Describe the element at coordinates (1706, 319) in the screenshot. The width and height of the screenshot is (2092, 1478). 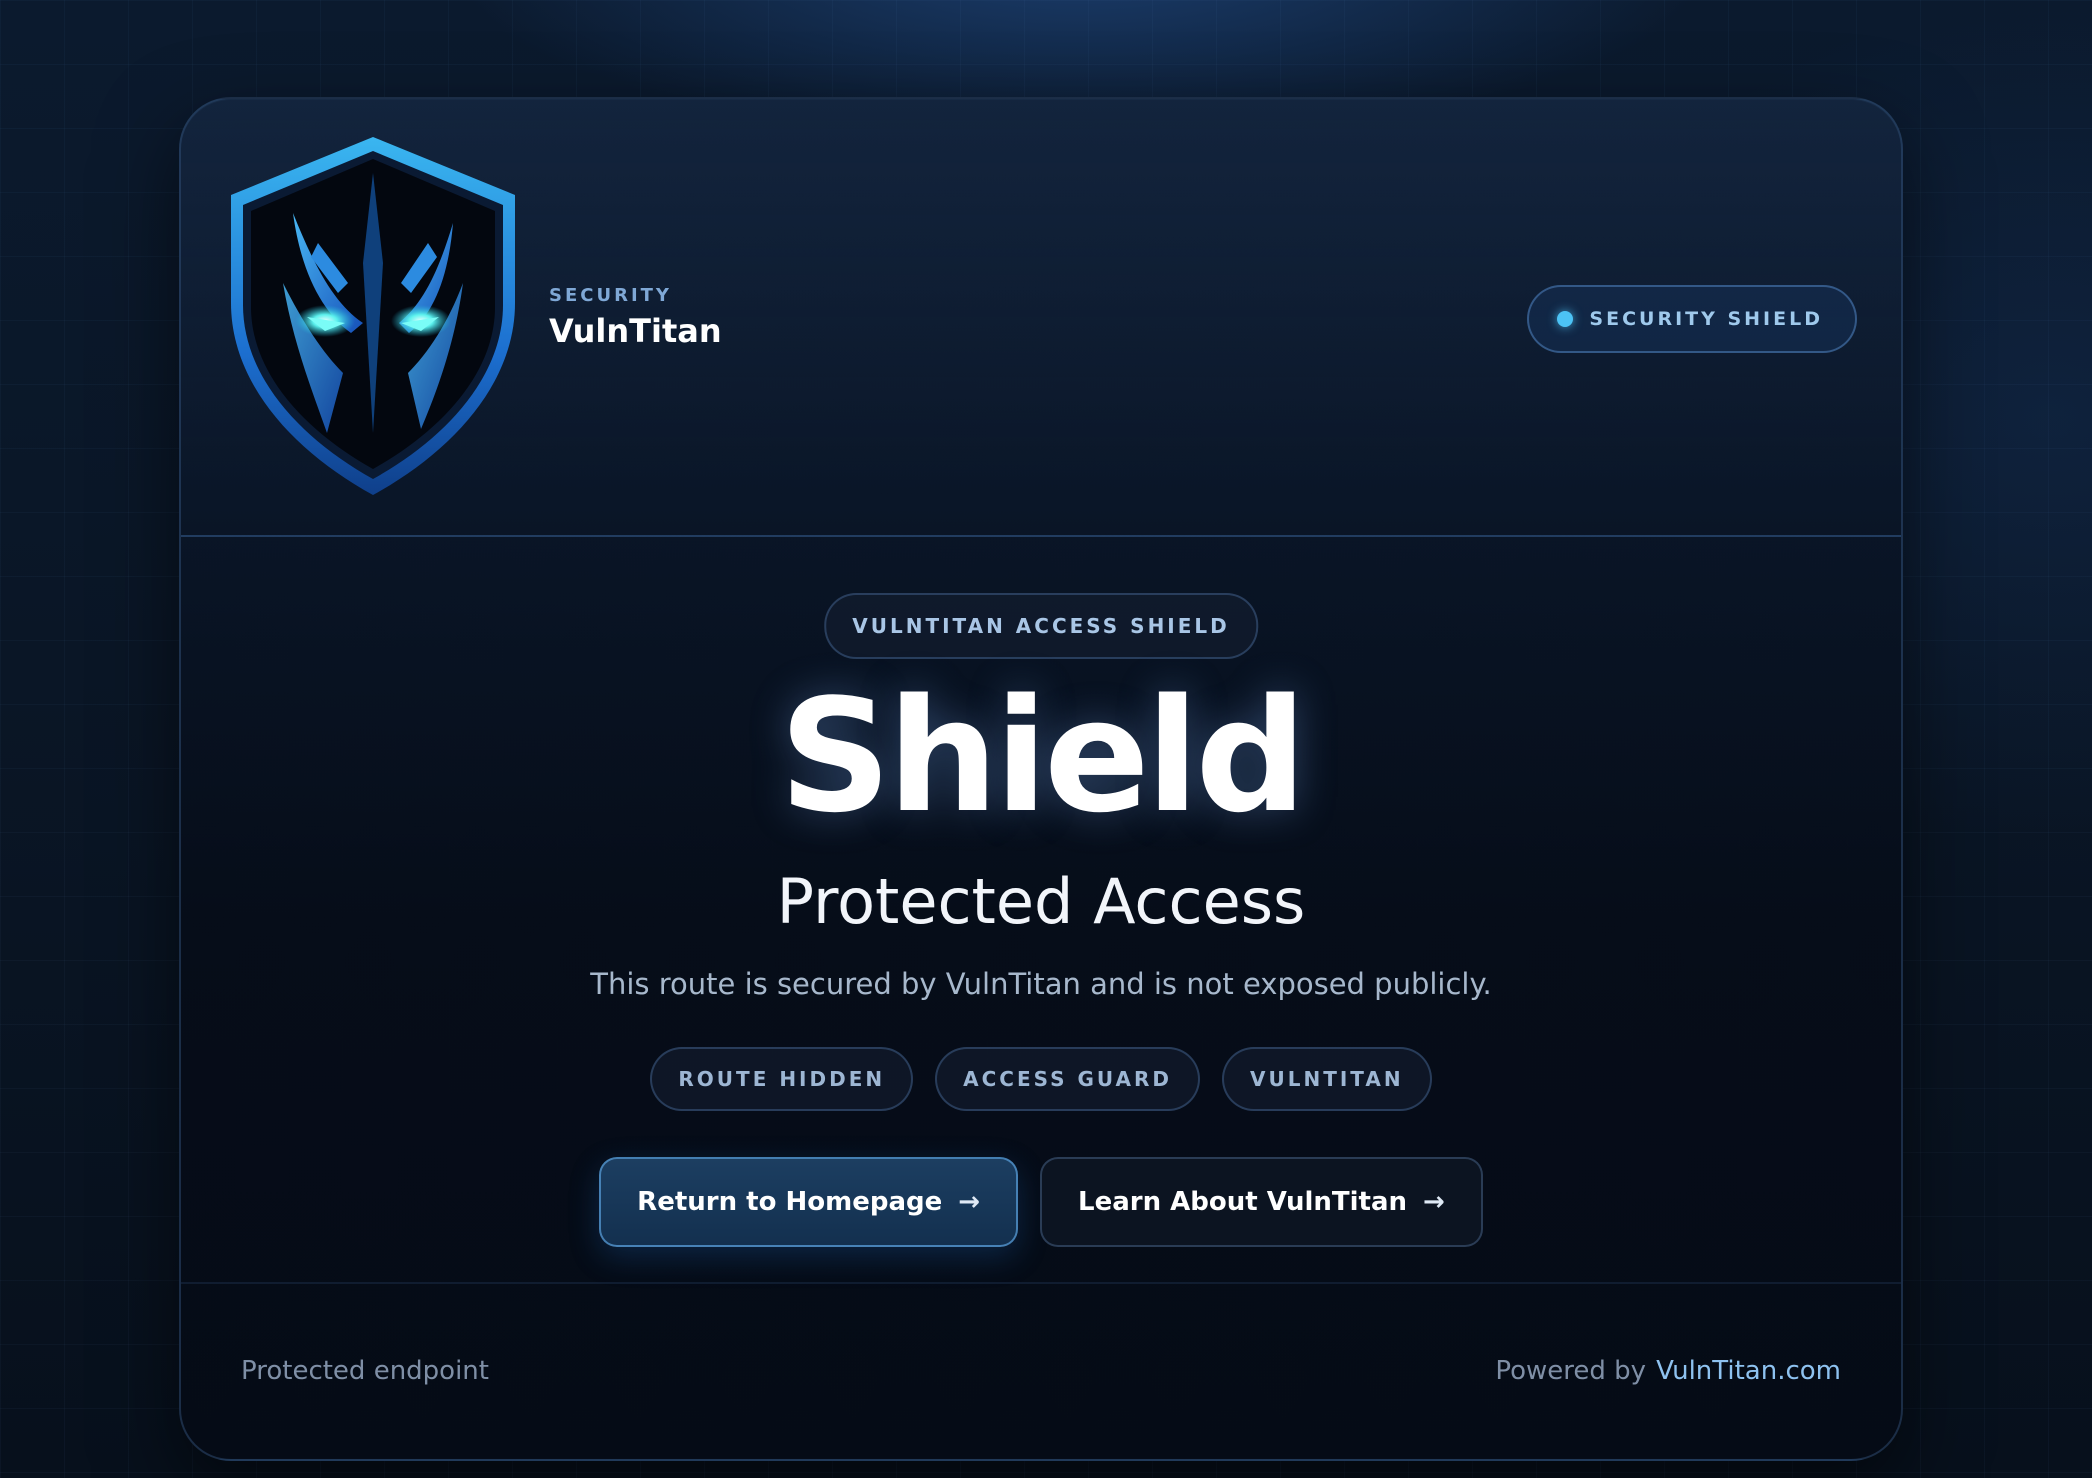
I see `badge-label: SECURITY SHIELD` at that location.